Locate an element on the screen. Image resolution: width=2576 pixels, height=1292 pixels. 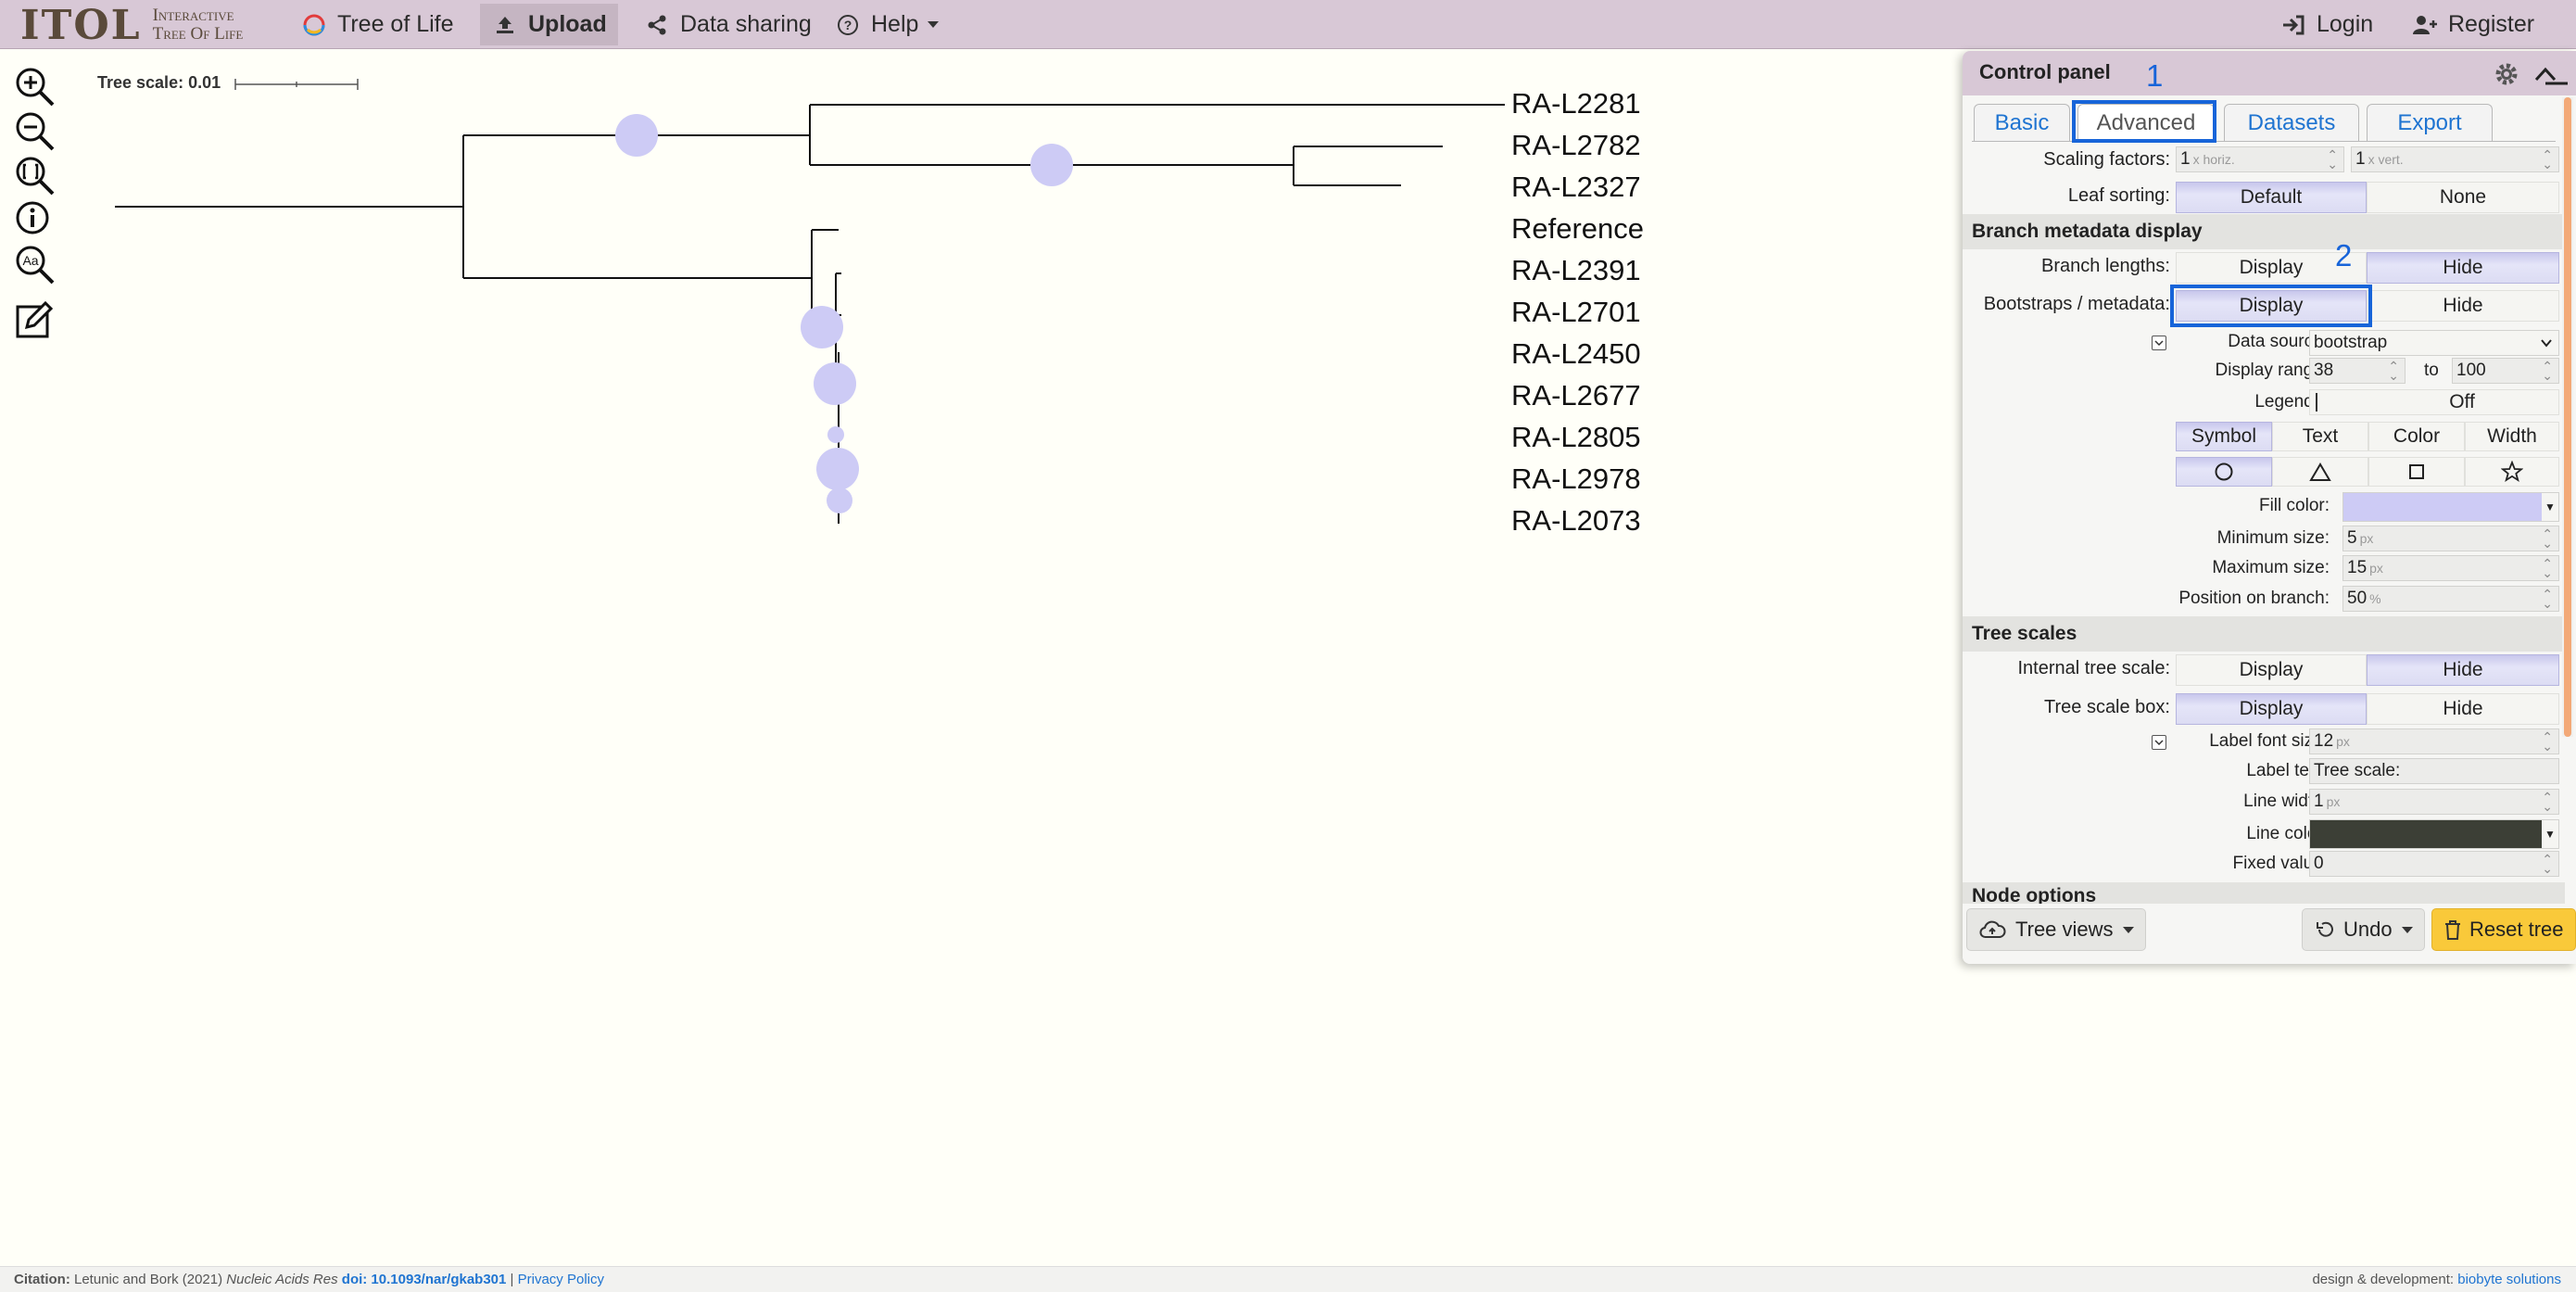
chevron-down-icon: ▼ is located at coordinates (2550, 834).